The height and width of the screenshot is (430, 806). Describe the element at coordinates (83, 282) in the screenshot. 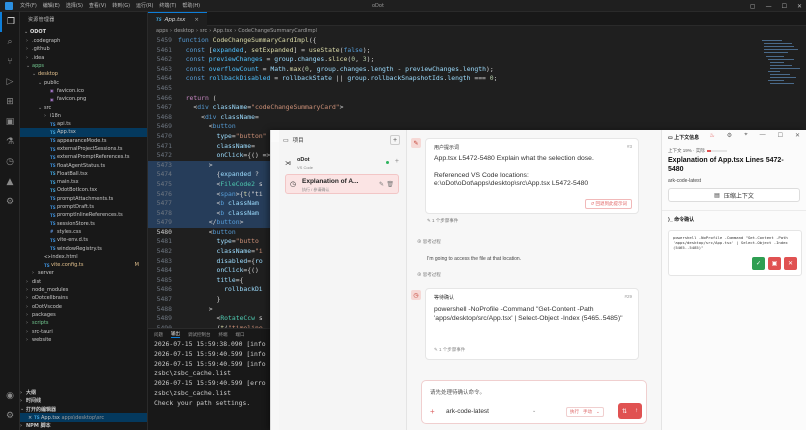

I see `folder-item: › dist` at that location.